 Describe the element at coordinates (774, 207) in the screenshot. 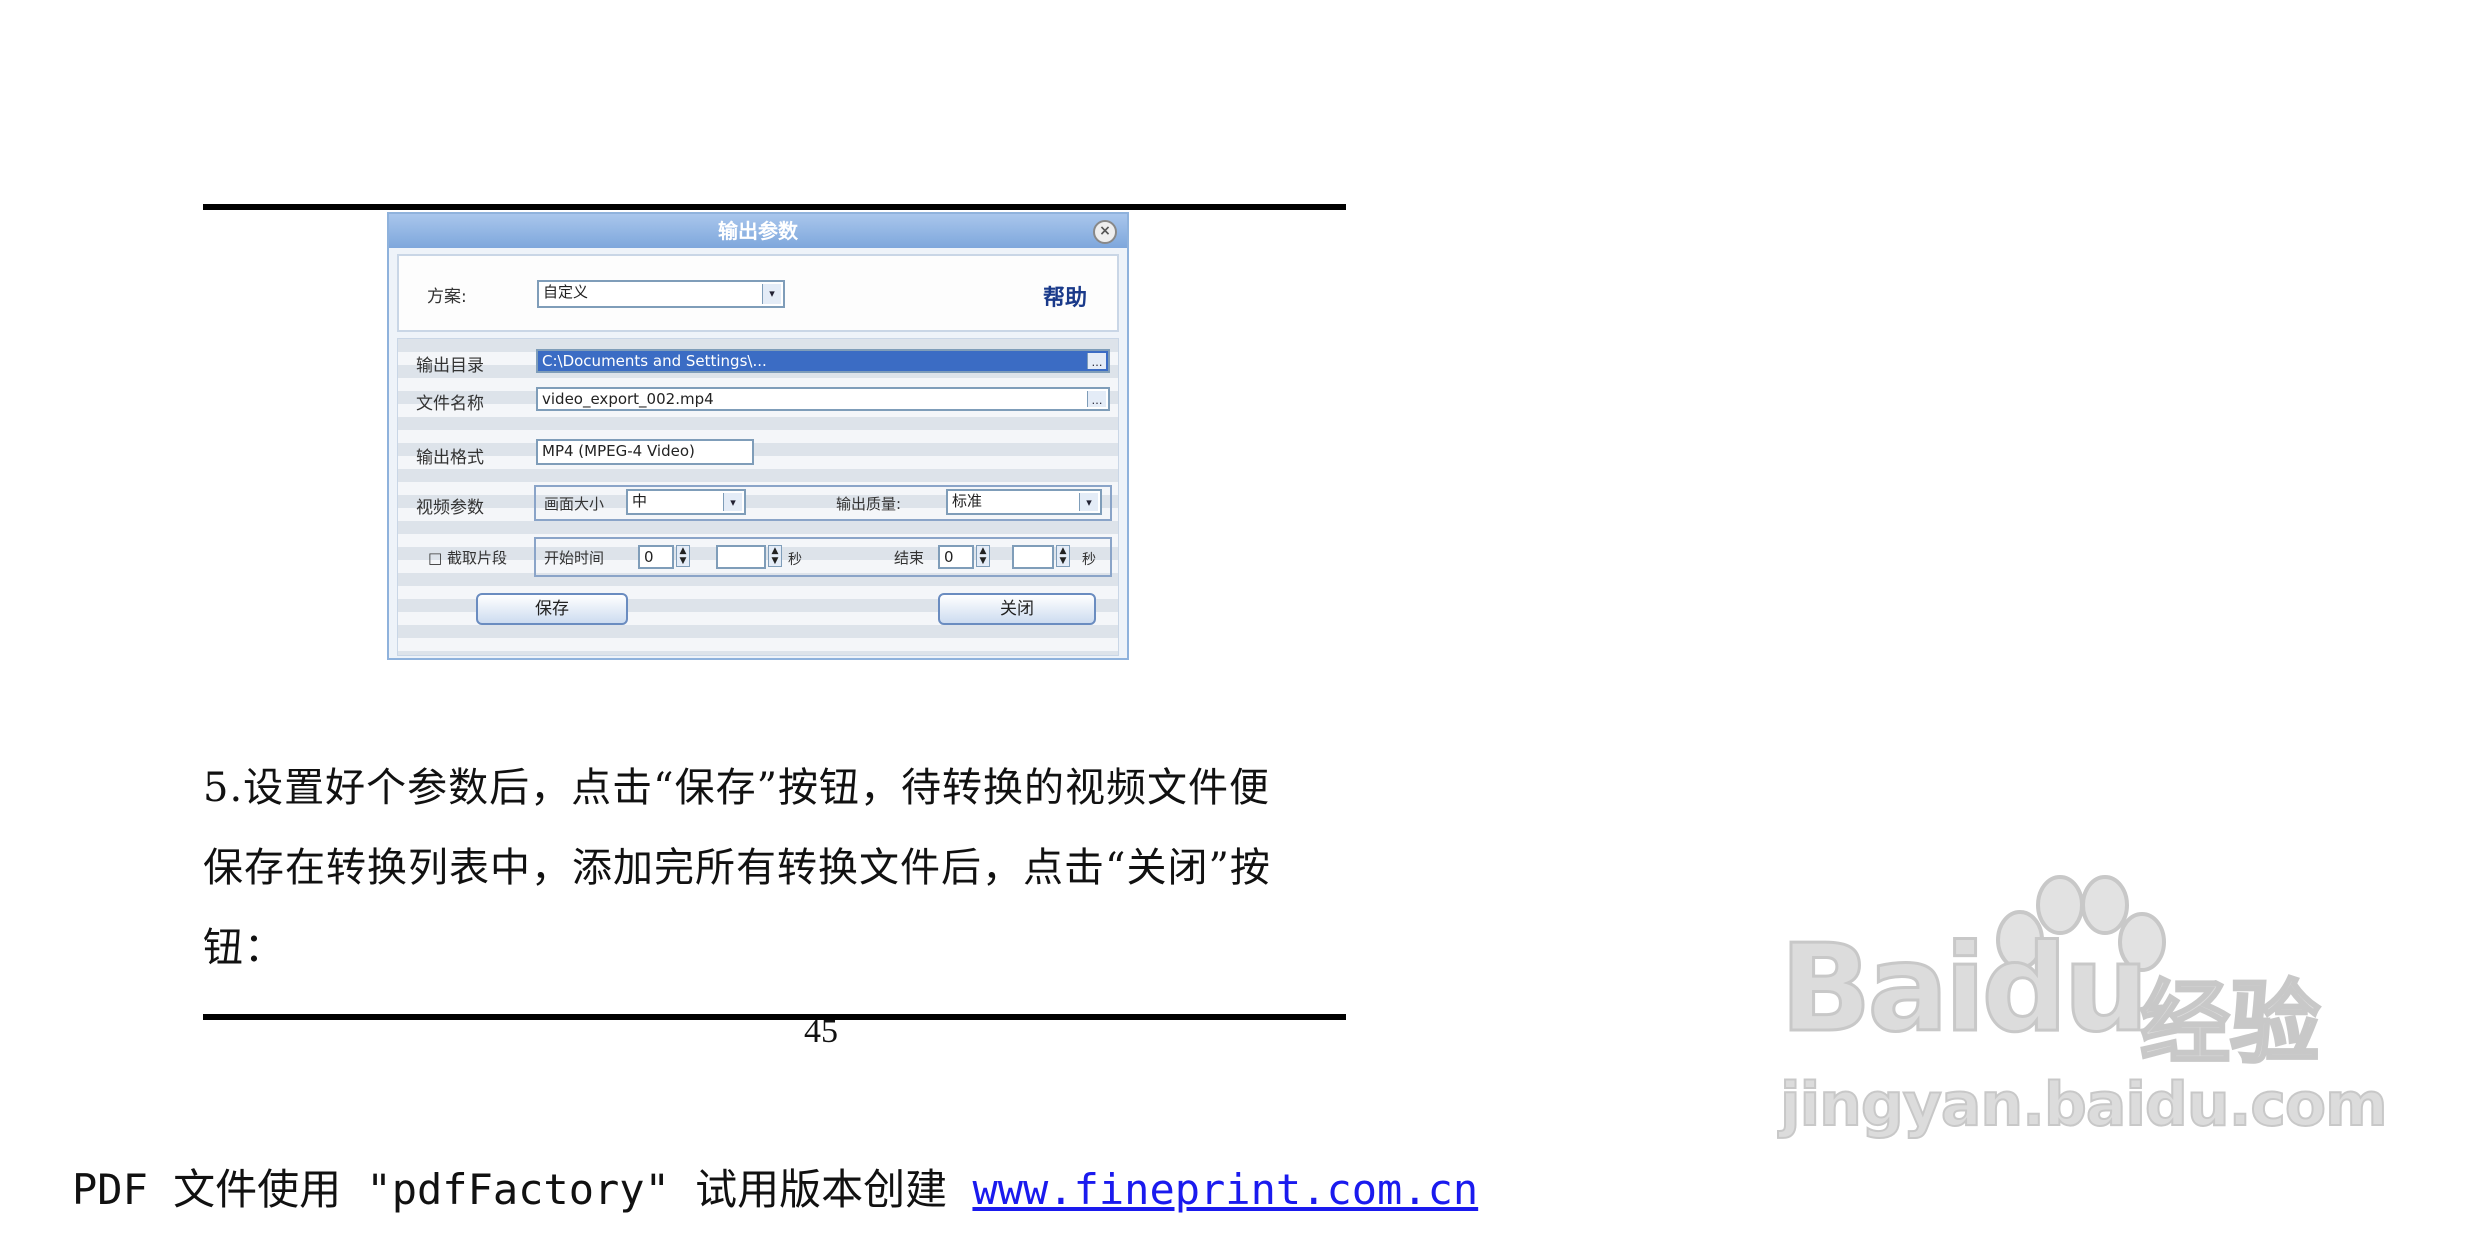

I see `top-rule` at that location.